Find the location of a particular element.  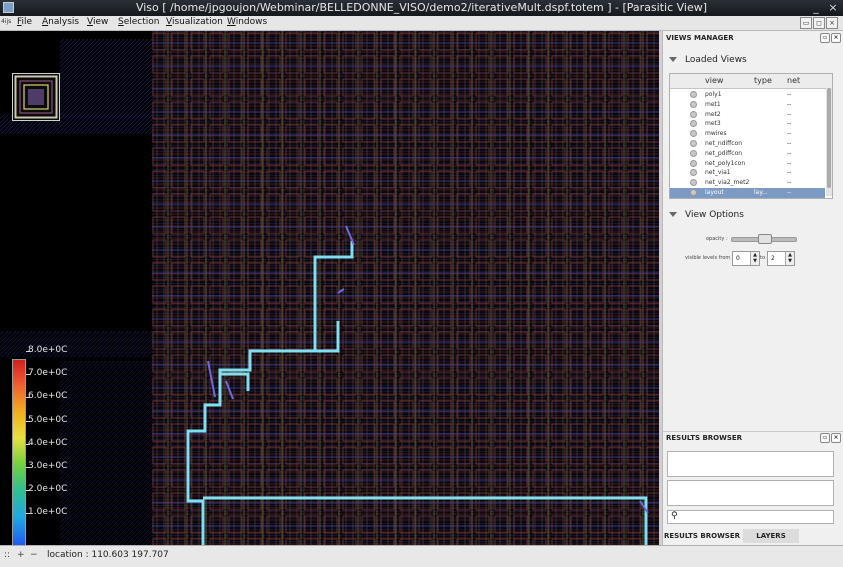

mdi-minimize-button: ▭ is located at coordinates (806, 23).